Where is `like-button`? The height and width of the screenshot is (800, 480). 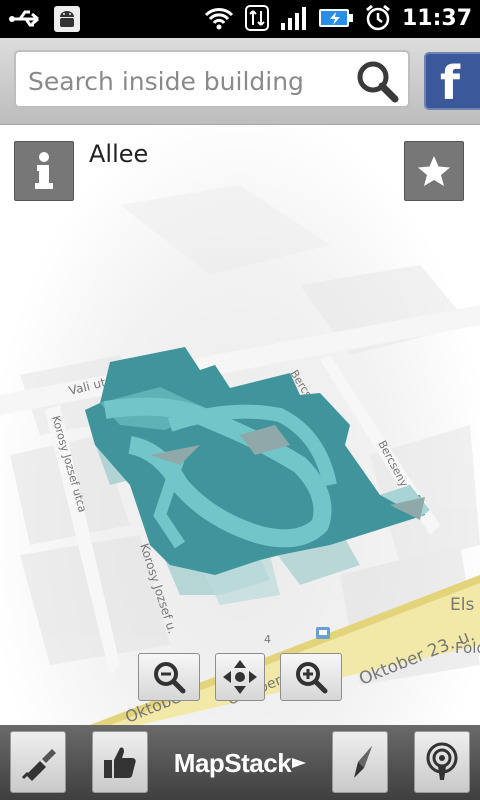 like-button is located at coordinates (120, 762).